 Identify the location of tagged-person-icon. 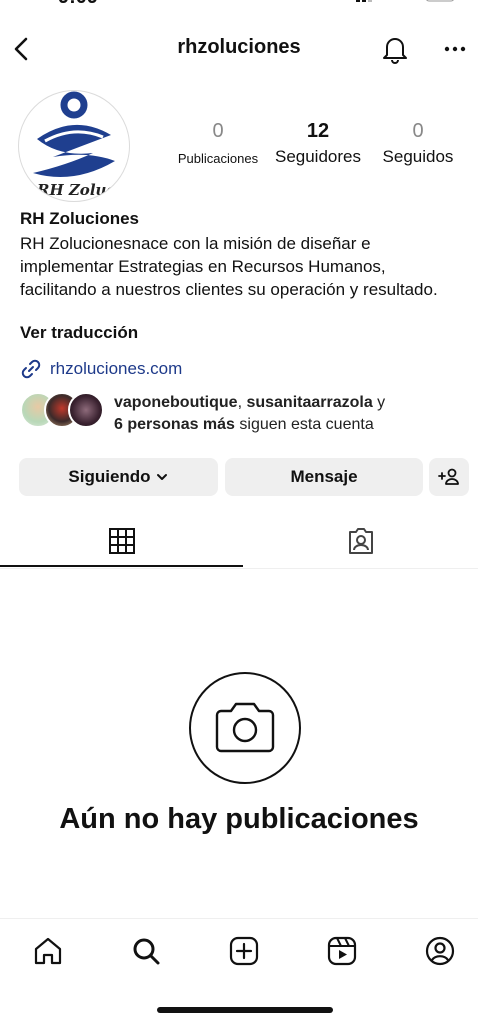
(360, 541).